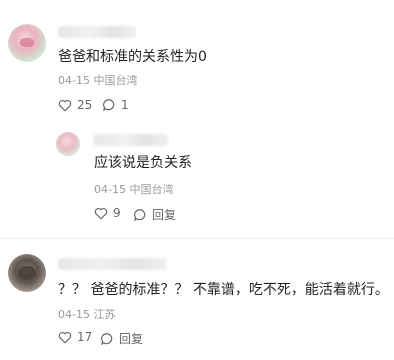  I want to click on comment-meta: 04-15 江苏, so click(86, 314).